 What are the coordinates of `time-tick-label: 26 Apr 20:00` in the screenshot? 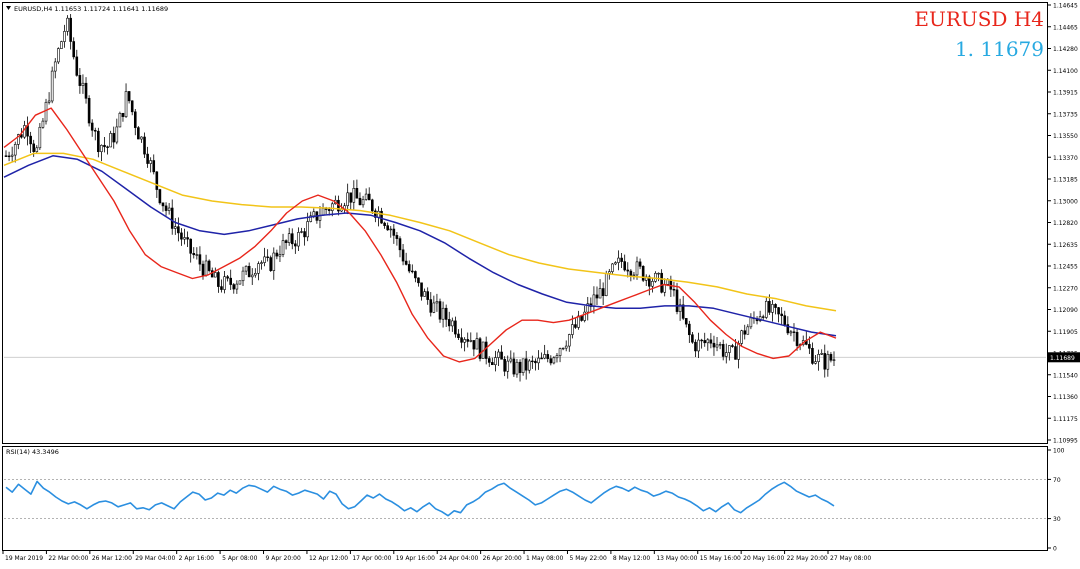 It's located at (502, 558).